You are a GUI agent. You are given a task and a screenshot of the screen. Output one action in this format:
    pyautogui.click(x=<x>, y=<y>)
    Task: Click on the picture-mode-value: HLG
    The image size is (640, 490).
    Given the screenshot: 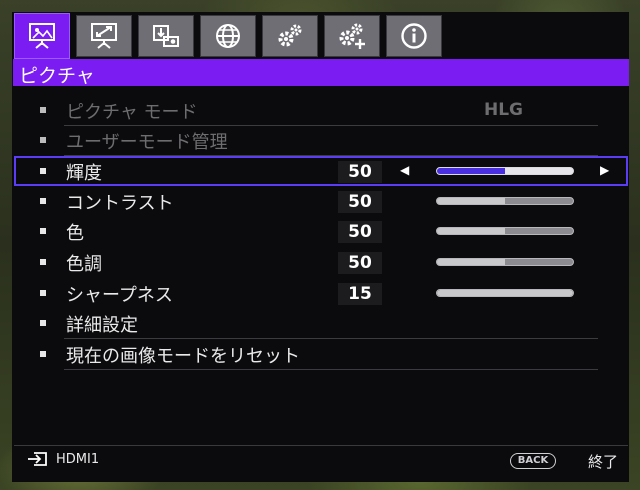 What is the action you would take?
    pyautogui.click(x=504, y=110)
    